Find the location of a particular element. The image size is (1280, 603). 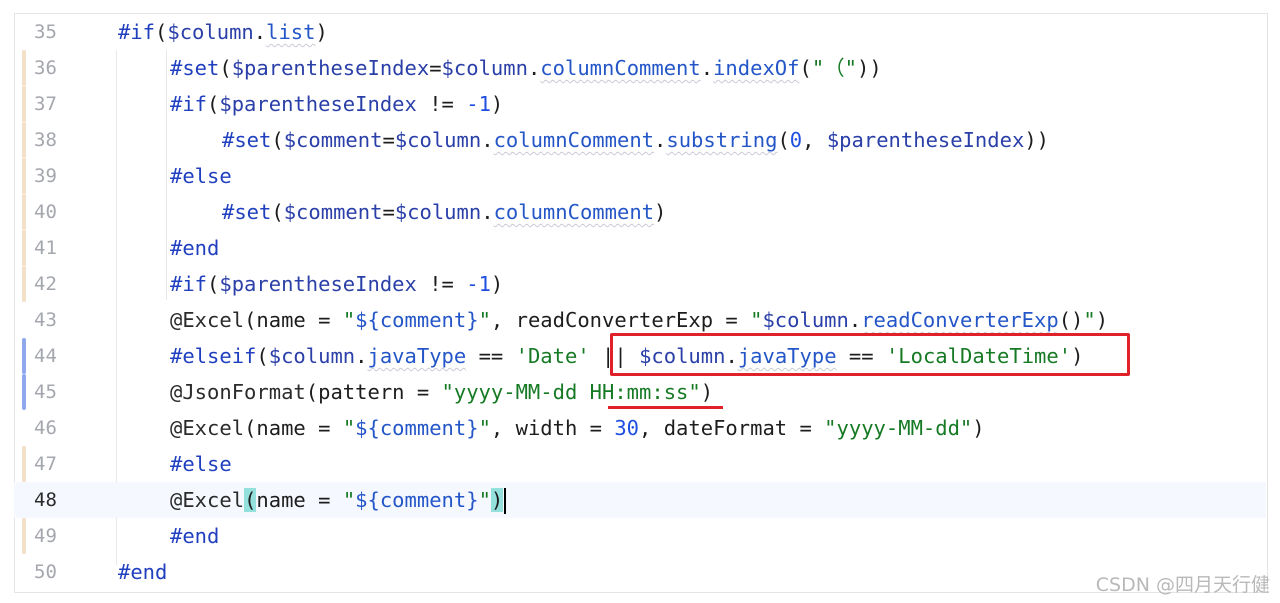

highlight-box is located at coordinates (870, 354).